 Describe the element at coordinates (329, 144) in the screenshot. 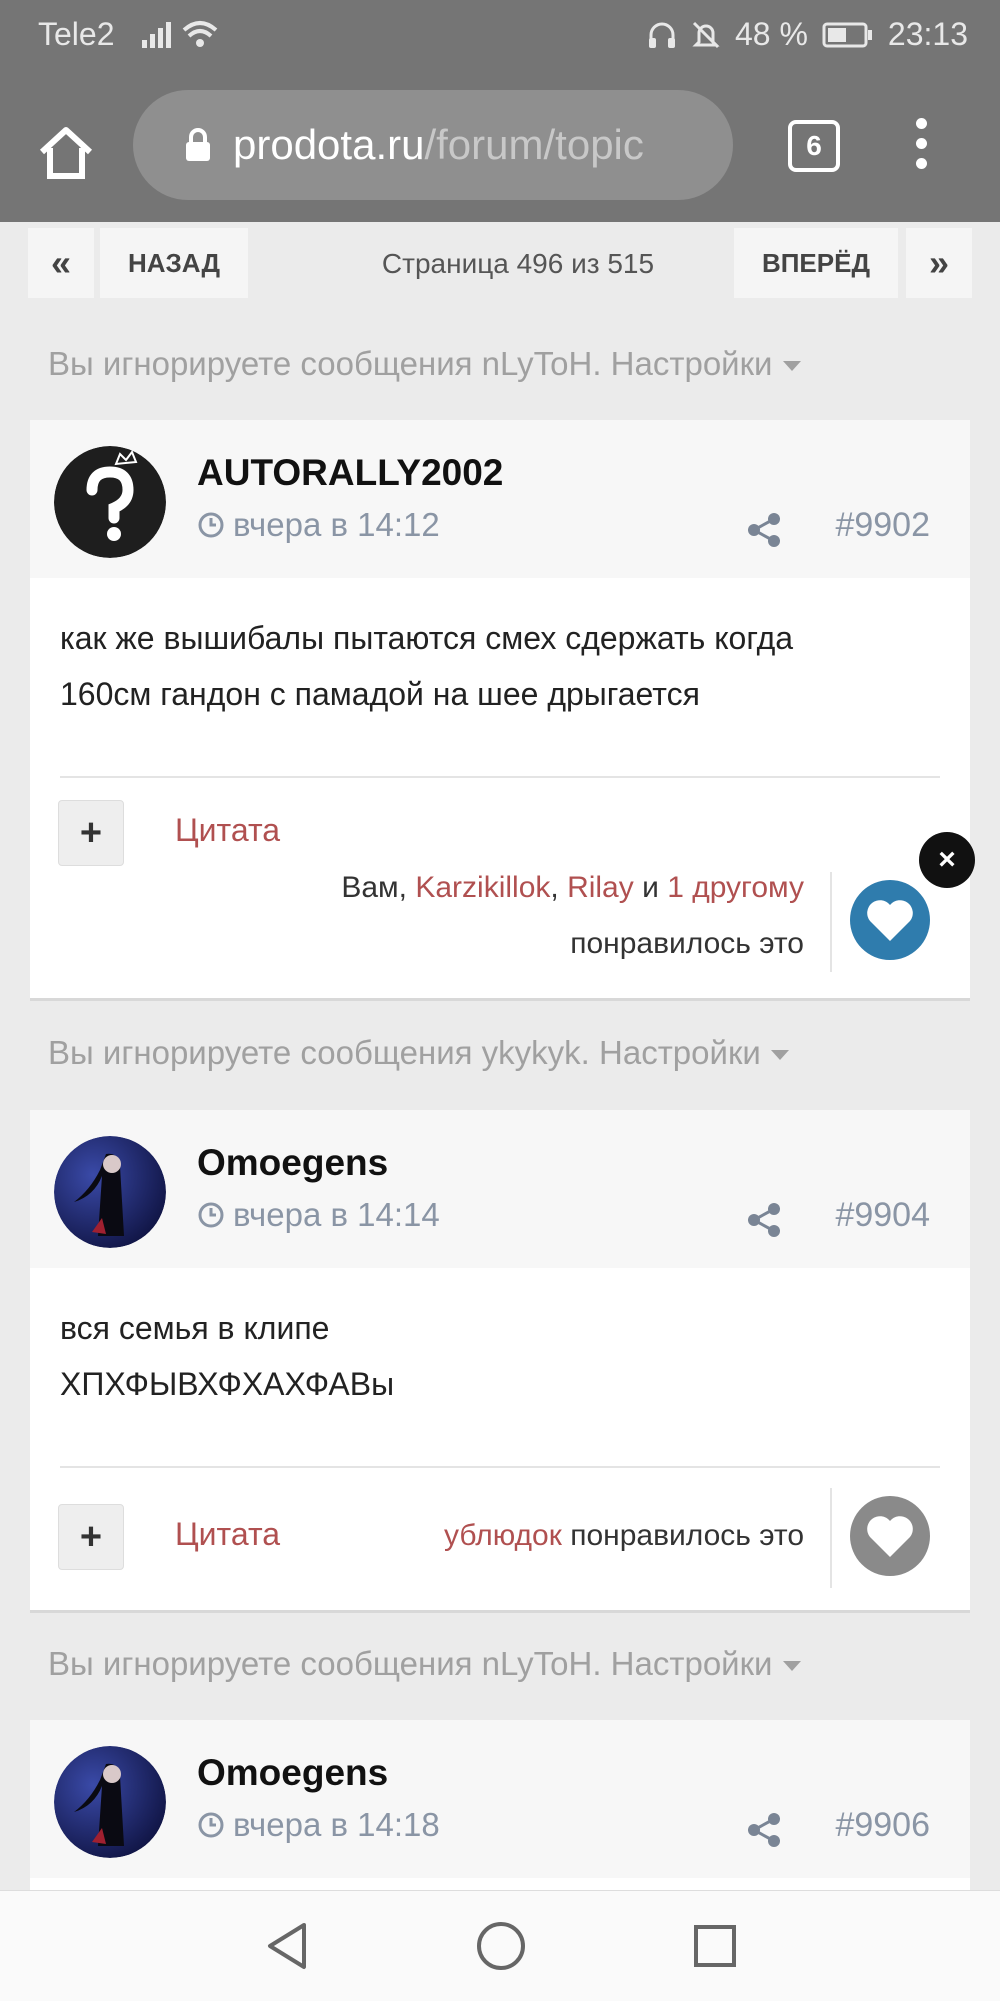

I see `url-domain: prodota.ru` at that location.